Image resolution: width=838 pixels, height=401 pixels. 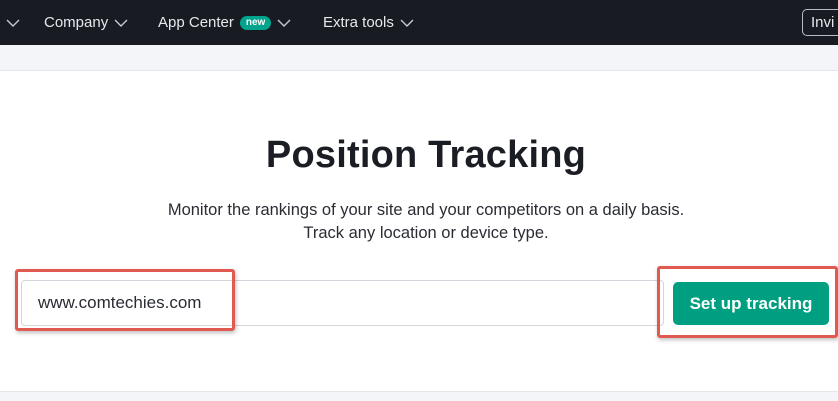 What do you see at coordinates (419, 22) in the screenshot?
I see `top-navigation-bar: Company App Center new Extra tools Invi` at bounding box center [419, 22].